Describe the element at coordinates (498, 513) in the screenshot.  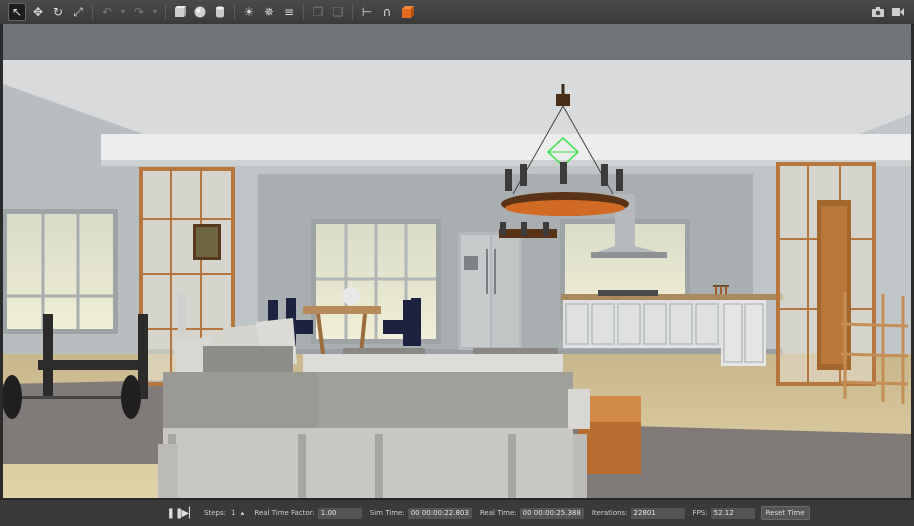
I see `real-time-label: Real Time:` at that location.